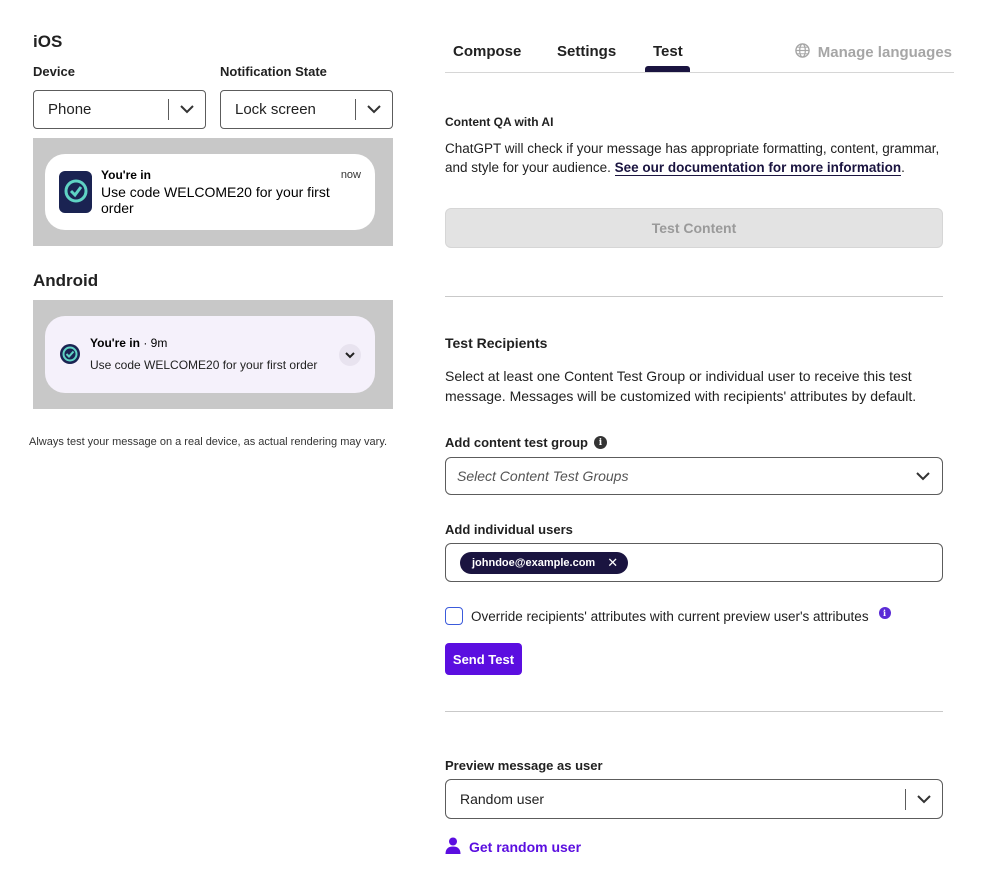  What do you see at coordinates (126, 175) in the screenshot?
I see `ios-notification-title: You're in` at bounding box center [126, 175].